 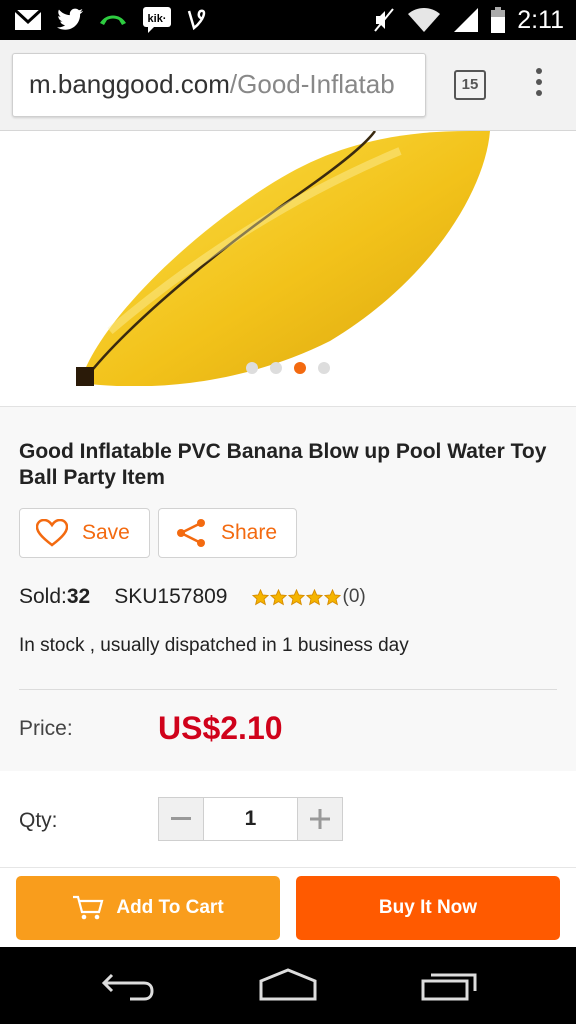 I want to click on browser-toolbar: m.banggood.com/Good-Inflatab 15, so click(x=288, y=85).